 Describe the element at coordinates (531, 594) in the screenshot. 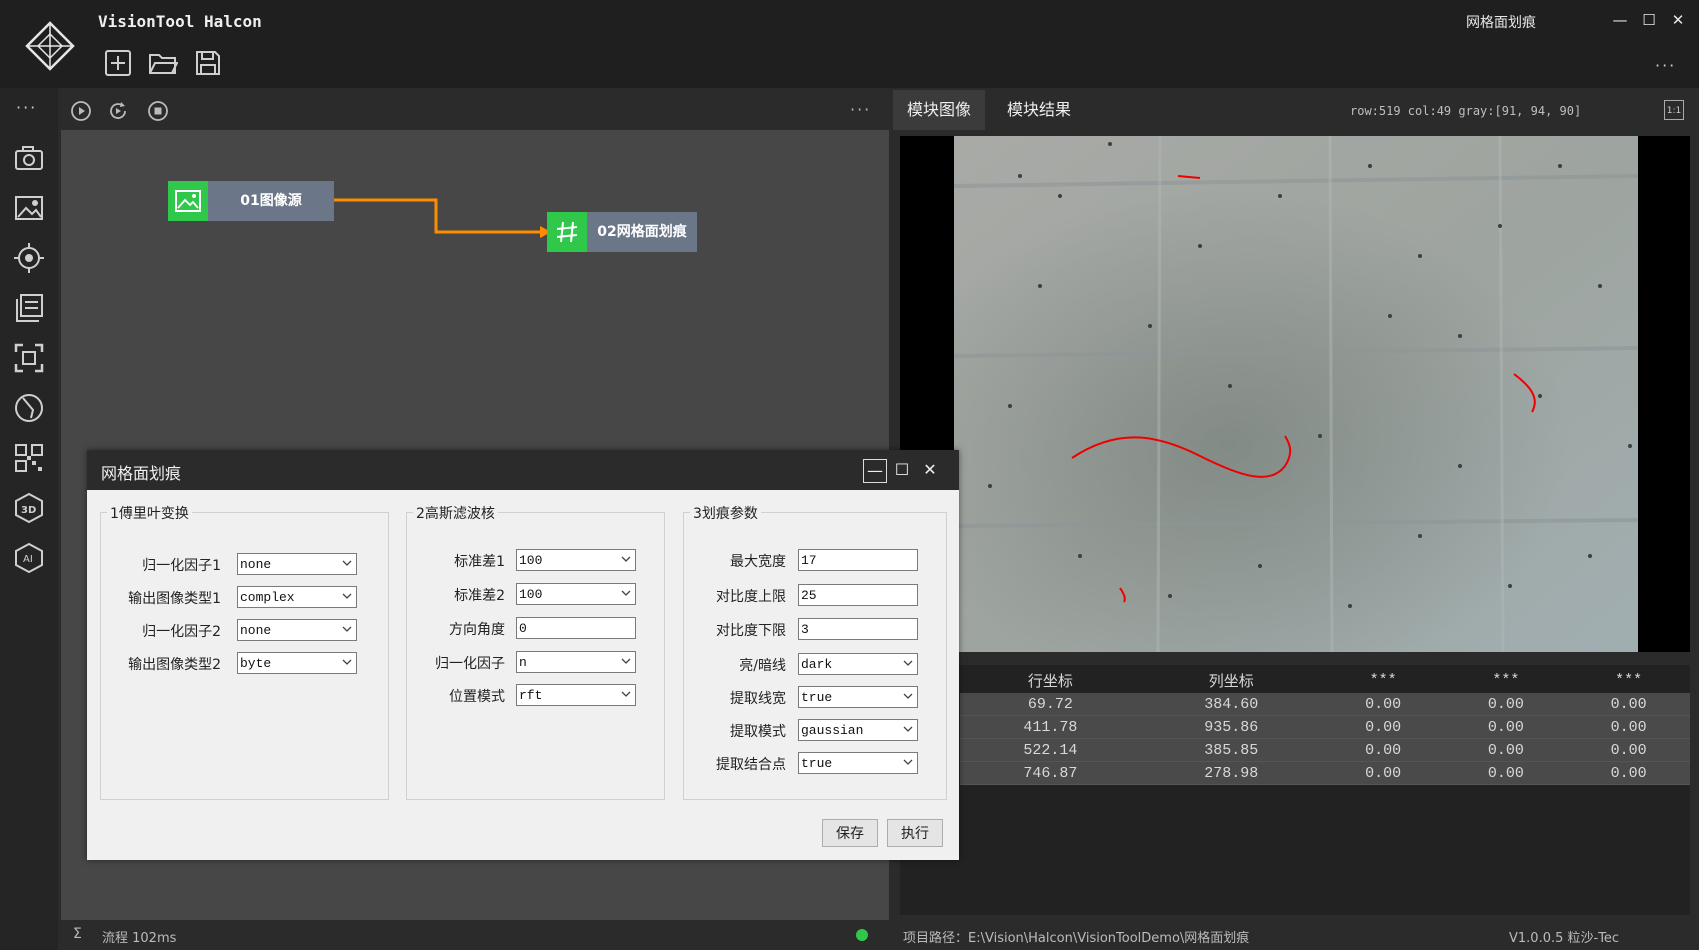

I see `select-value: 100` at that location.